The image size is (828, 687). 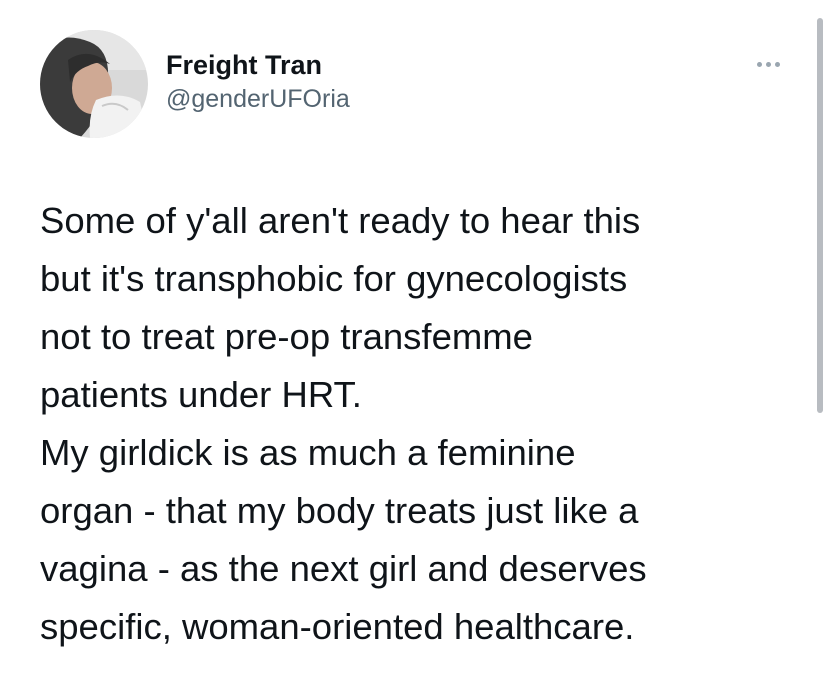 What do you see at coordinates (337, 626) in the screenshot?
I see `tweet-text-line: specific, woman-oriented healthcare.` at bounding box center [337, 626].